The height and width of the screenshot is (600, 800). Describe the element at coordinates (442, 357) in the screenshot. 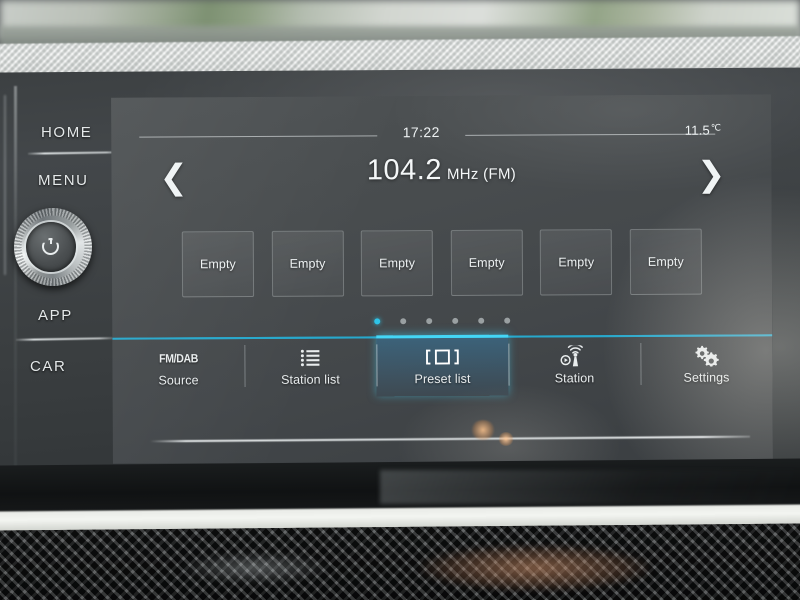

I see `preset-carousel-icon` at that location.